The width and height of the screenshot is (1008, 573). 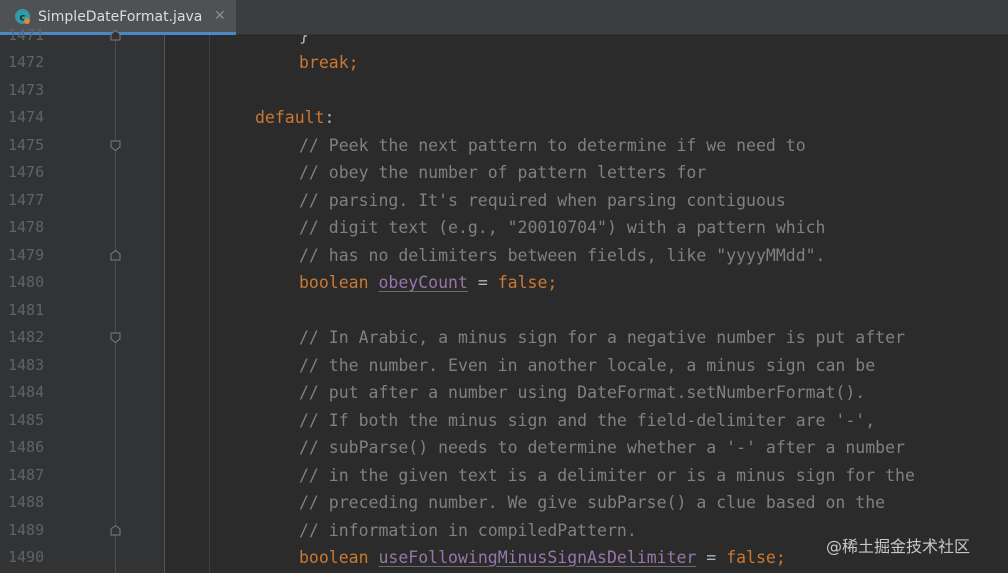 What do you see at coordinates (26, 337) in the screenshot?
I see `line-number: 1482` at bounding box center [26, 337].